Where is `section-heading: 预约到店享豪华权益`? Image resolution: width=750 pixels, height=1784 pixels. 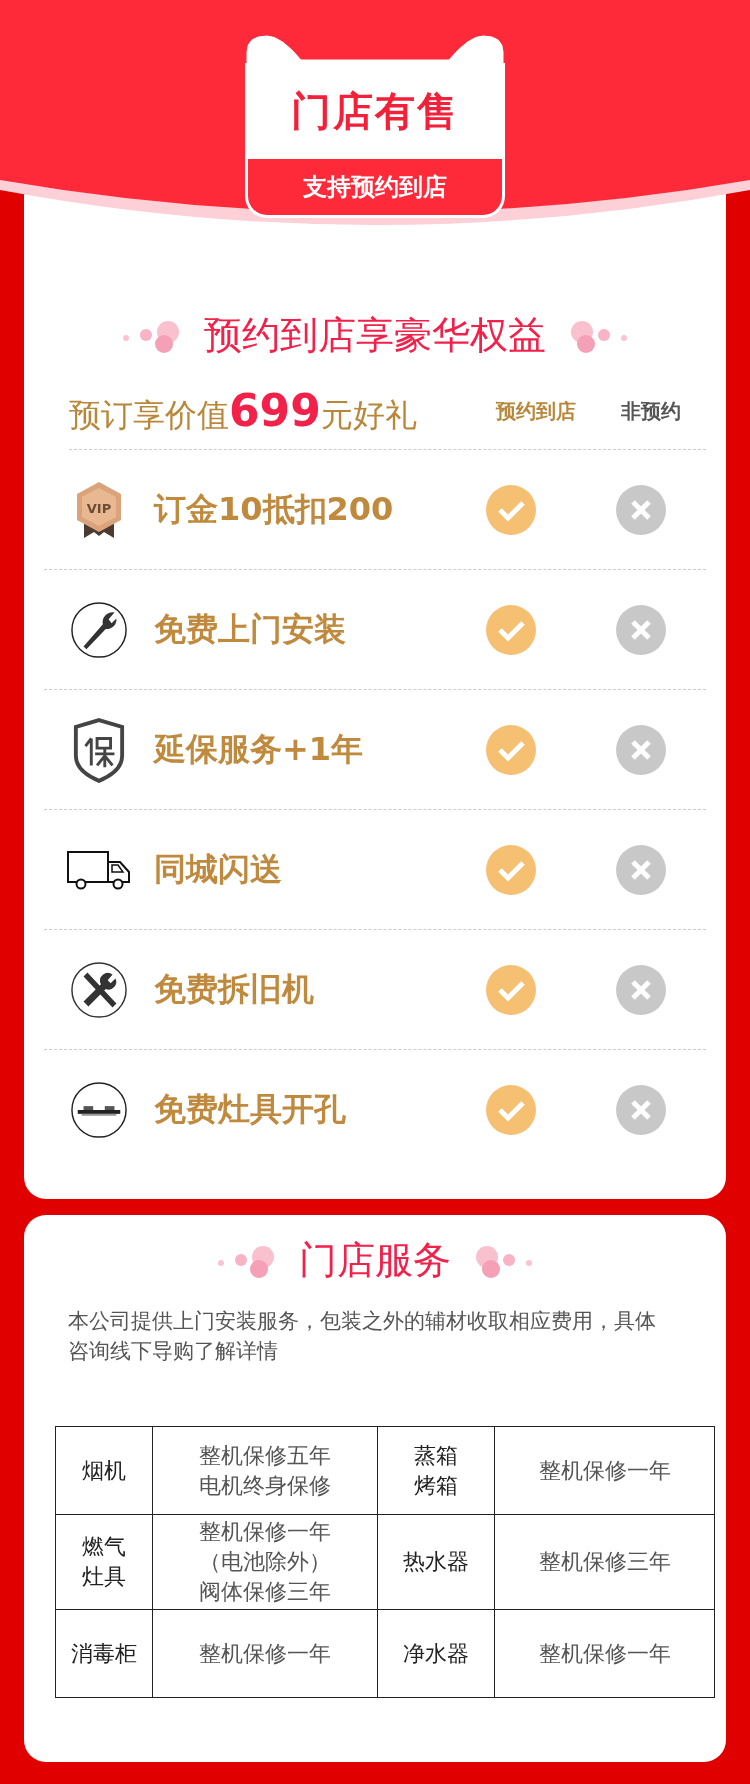 section-heading: 预约到店享豪华权益 is located at coordinates (375, 335).